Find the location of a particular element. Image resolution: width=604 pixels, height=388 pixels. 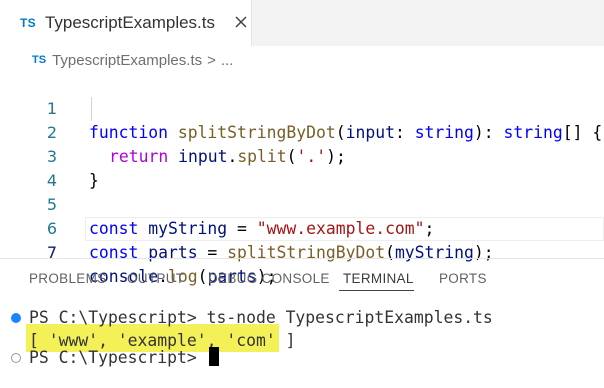

tab-terminal: TERMINAL is located at coordinates (378, 278).